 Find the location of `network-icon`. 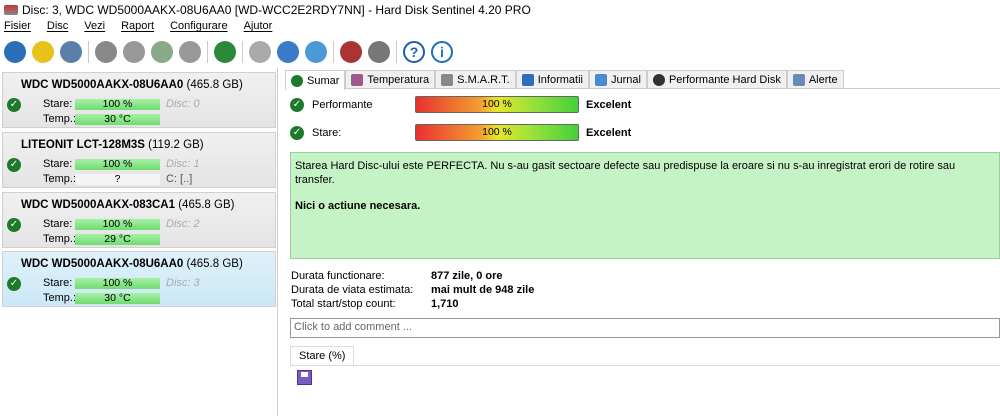

network-icon is located at coordinates (316, 52).